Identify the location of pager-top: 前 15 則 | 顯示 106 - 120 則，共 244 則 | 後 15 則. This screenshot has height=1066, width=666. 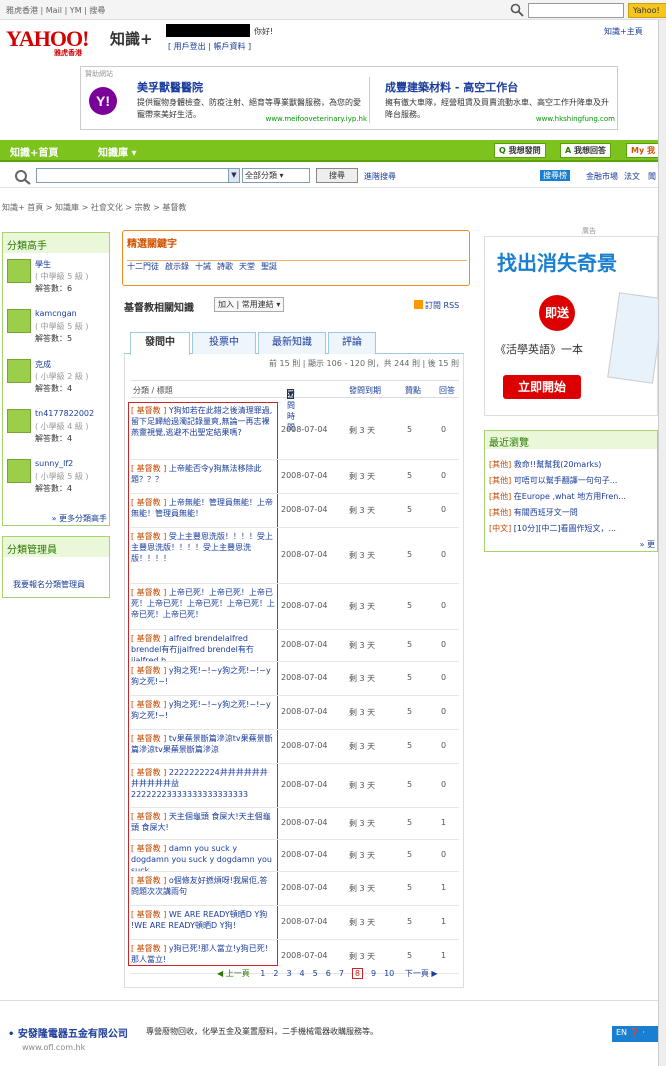
(364, 363).